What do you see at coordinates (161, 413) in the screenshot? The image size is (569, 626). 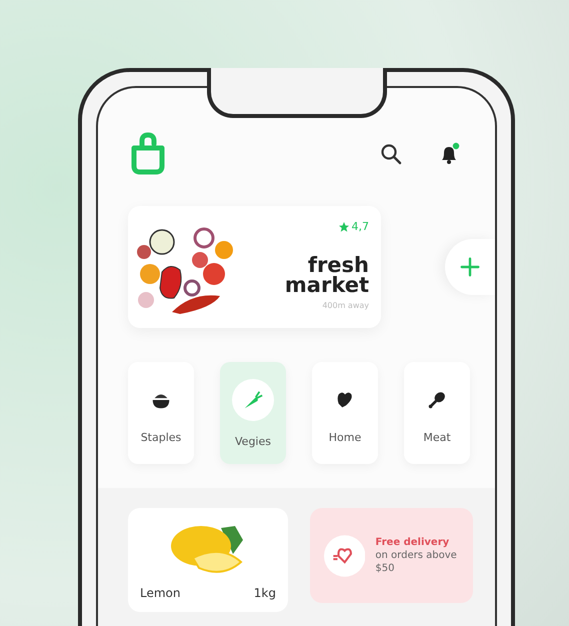 I see `category-tab: Staples` at bounding box center [161, 413].